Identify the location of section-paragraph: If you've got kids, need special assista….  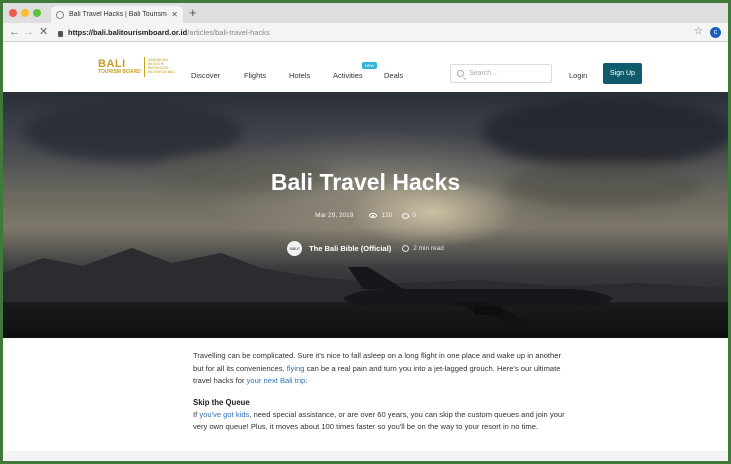
(383, 421).